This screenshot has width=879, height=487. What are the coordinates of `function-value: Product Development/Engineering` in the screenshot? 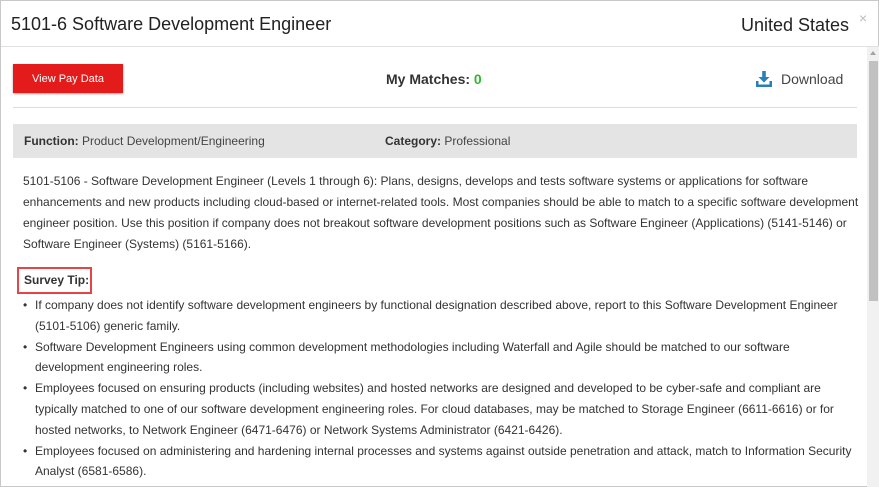 It's located at (173, 141).